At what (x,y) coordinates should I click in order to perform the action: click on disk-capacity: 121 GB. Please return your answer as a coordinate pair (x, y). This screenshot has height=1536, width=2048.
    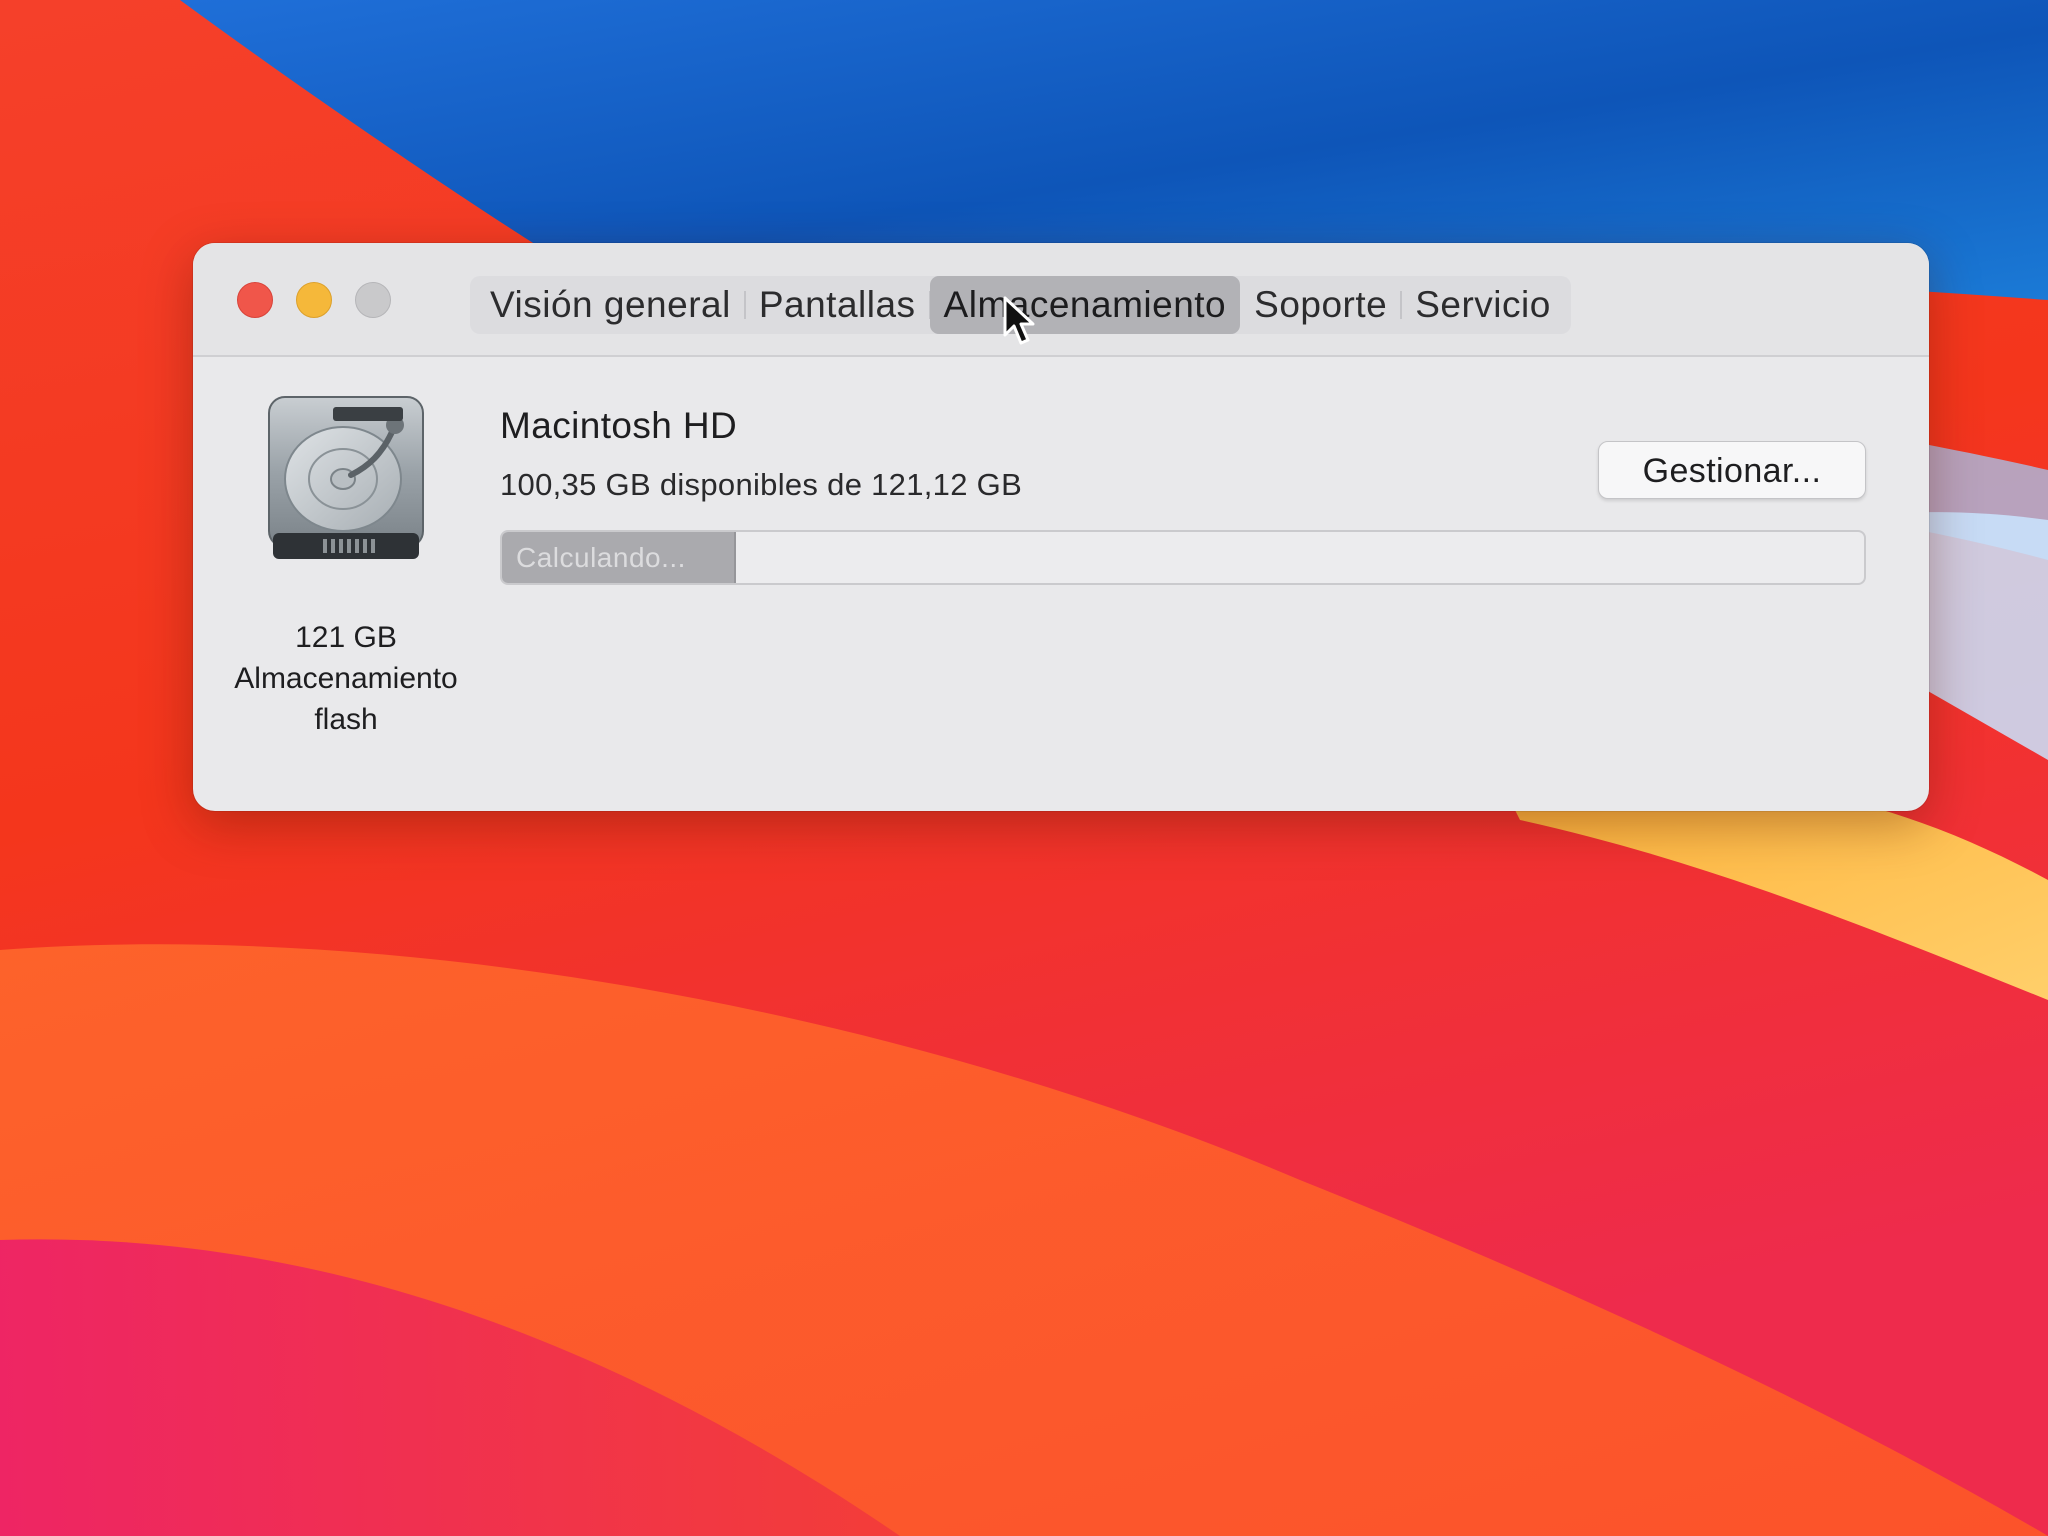
    Looking at the image, I should click on (346, 637).